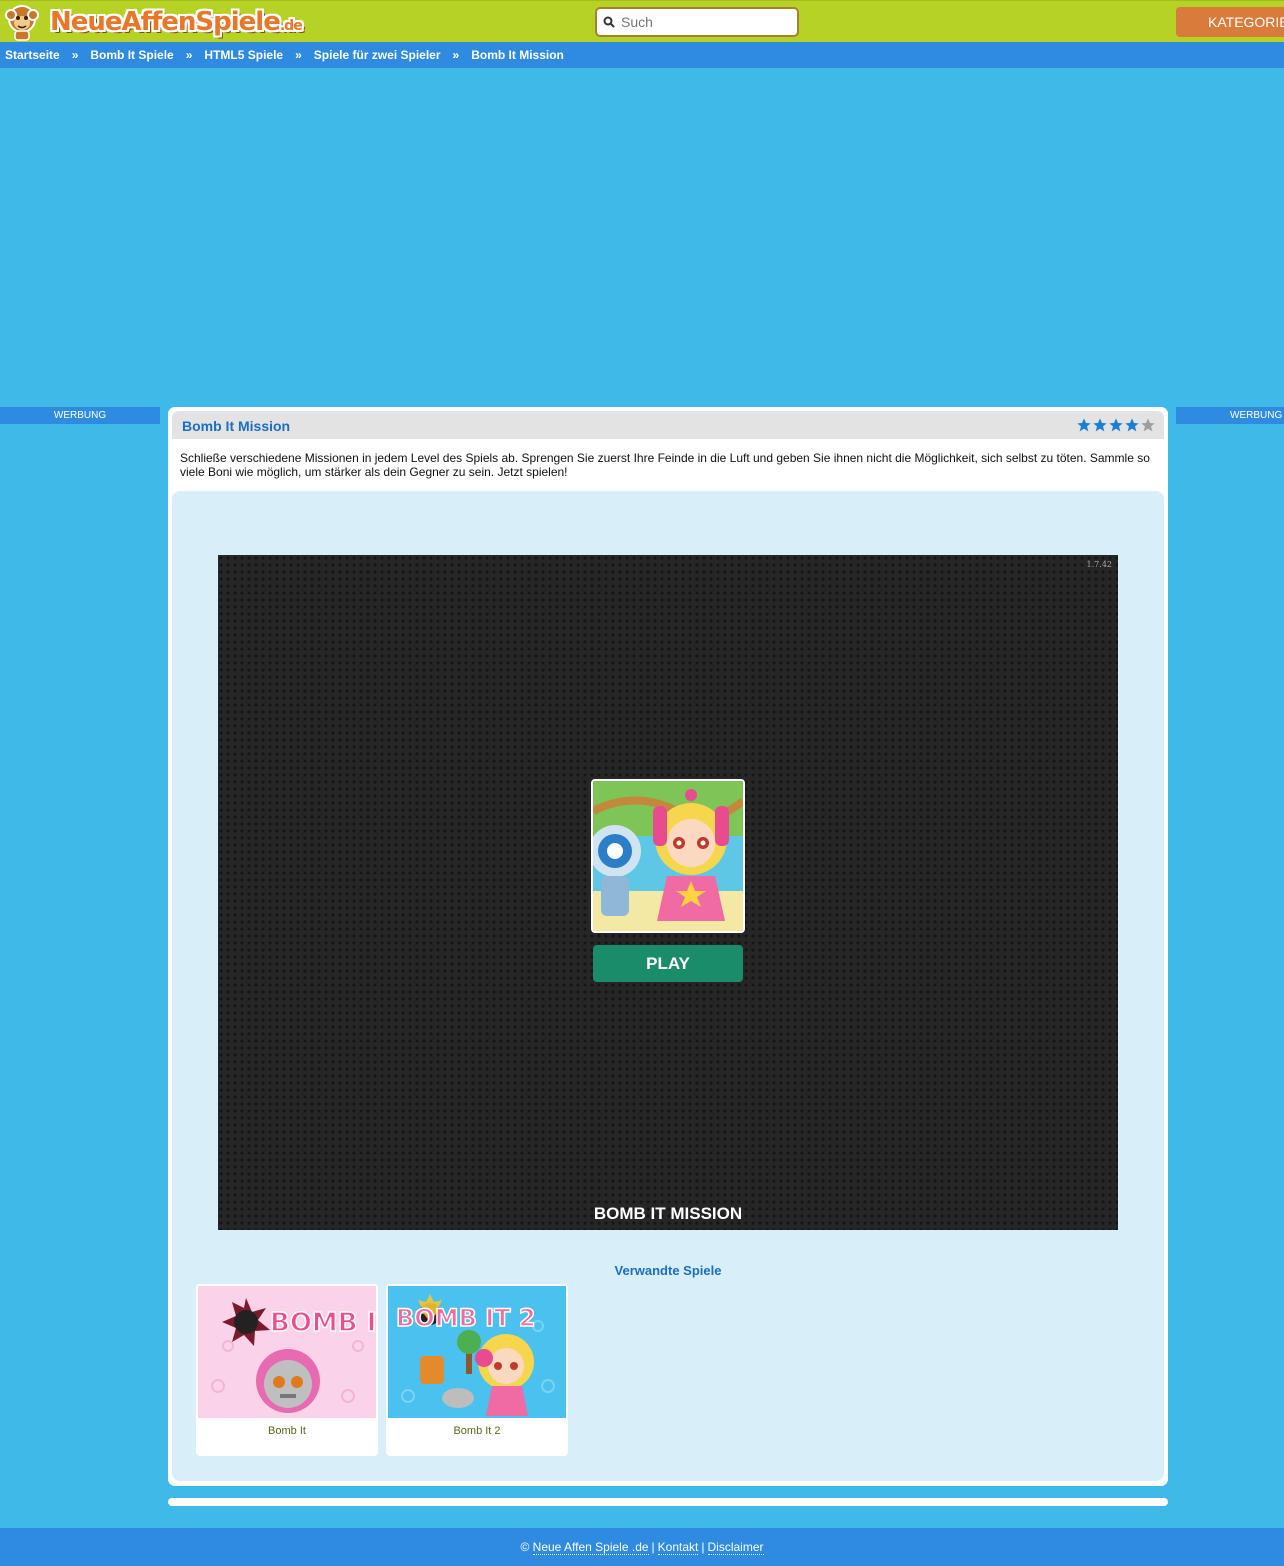 The width and height of the screenshot is (1284, 1566). I want to click on footer-disclaimer-link: Disclaimer, so click(735, 1547).